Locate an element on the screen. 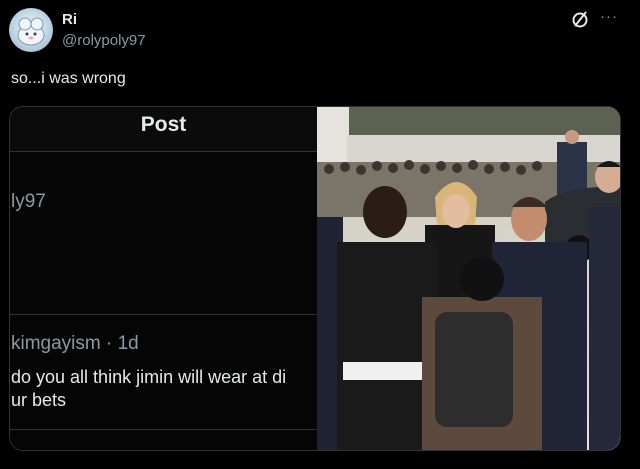 Image resolution: width=640 pixels, height=469 pixels. avatar-cartoon-icon is located at coordinates (31, 31).